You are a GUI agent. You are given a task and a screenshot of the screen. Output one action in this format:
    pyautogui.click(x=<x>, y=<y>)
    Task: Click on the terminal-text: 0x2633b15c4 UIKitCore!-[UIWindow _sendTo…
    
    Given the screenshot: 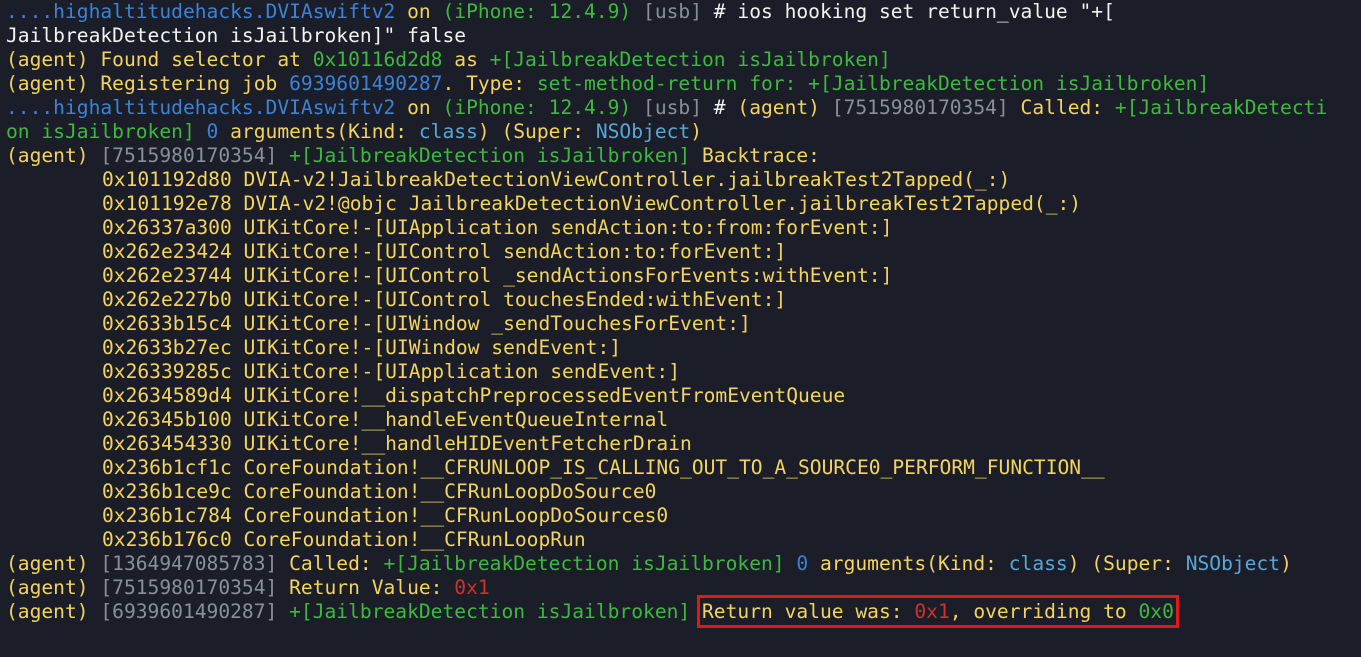 What is the action you would take?
    pyautogui.click(x=426, y=323)
    